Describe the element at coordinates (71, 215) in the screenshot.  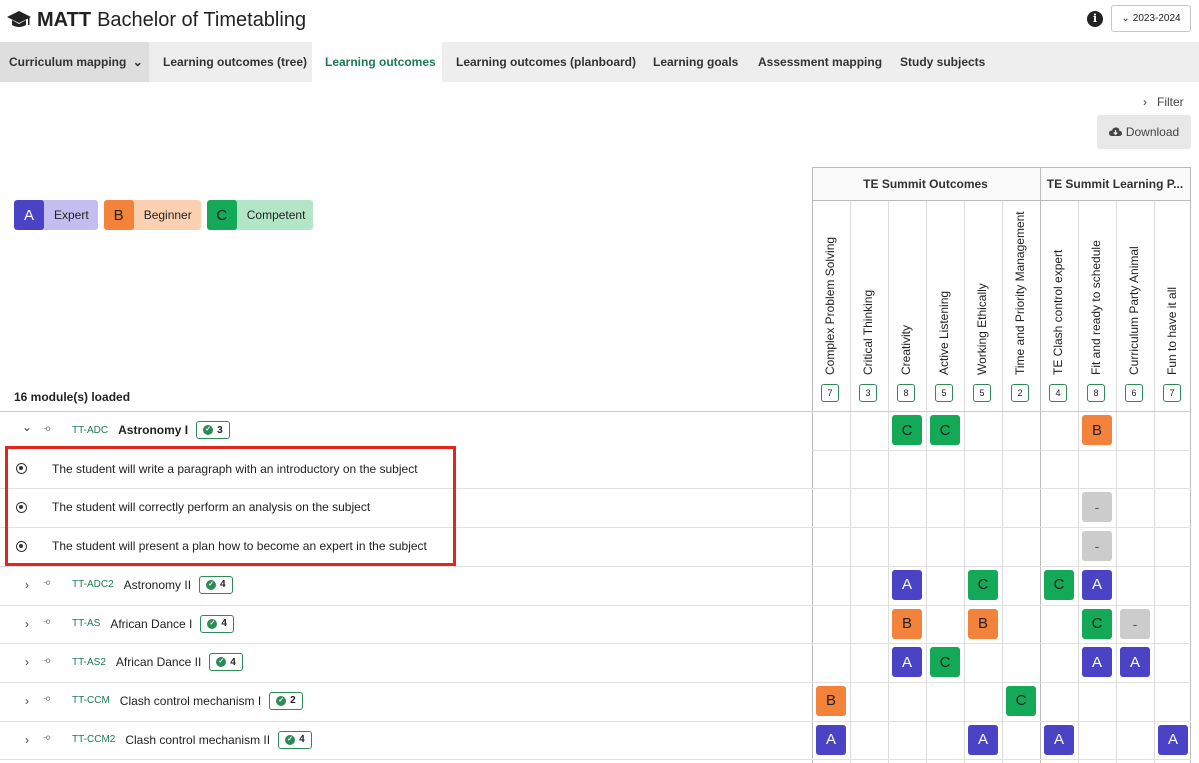
I see `legend-label: Expert` at that location.